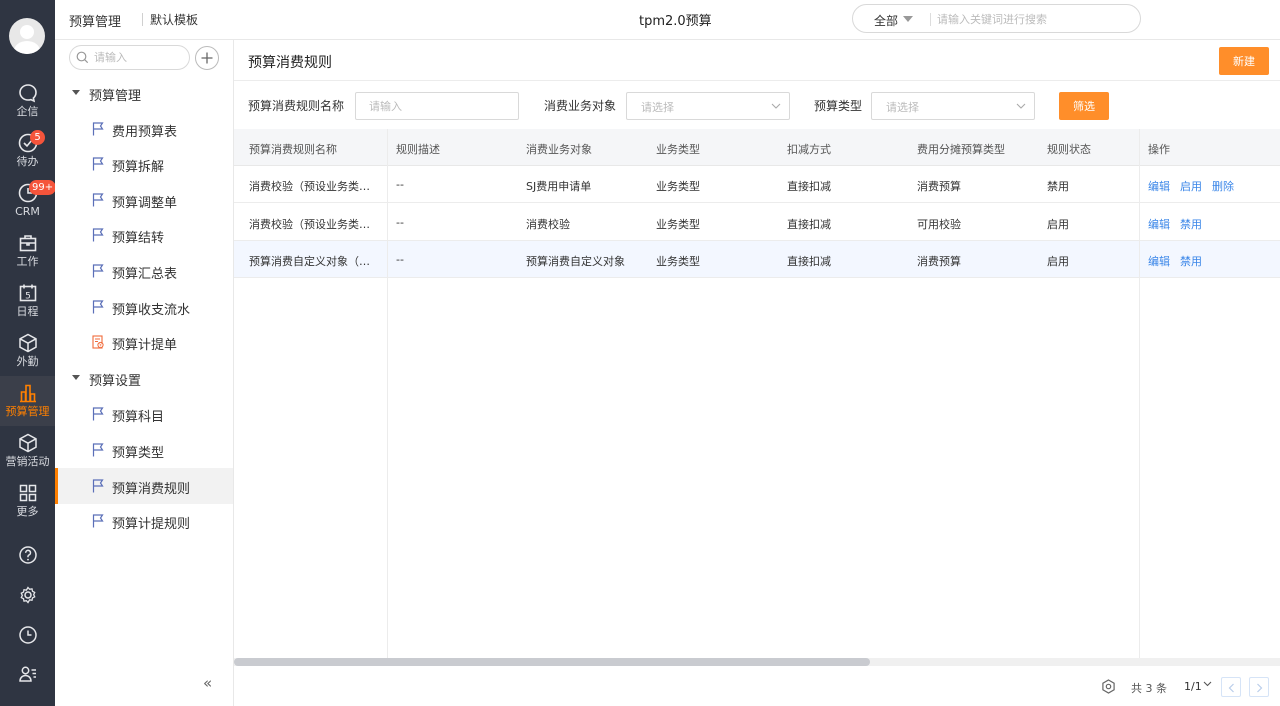 The height and width of the screenshot is (706, 1280). What do you see at coordinates (98, 342) in the screenshot?
I see `document-icon: ¥` at bounding box center [98, 342].